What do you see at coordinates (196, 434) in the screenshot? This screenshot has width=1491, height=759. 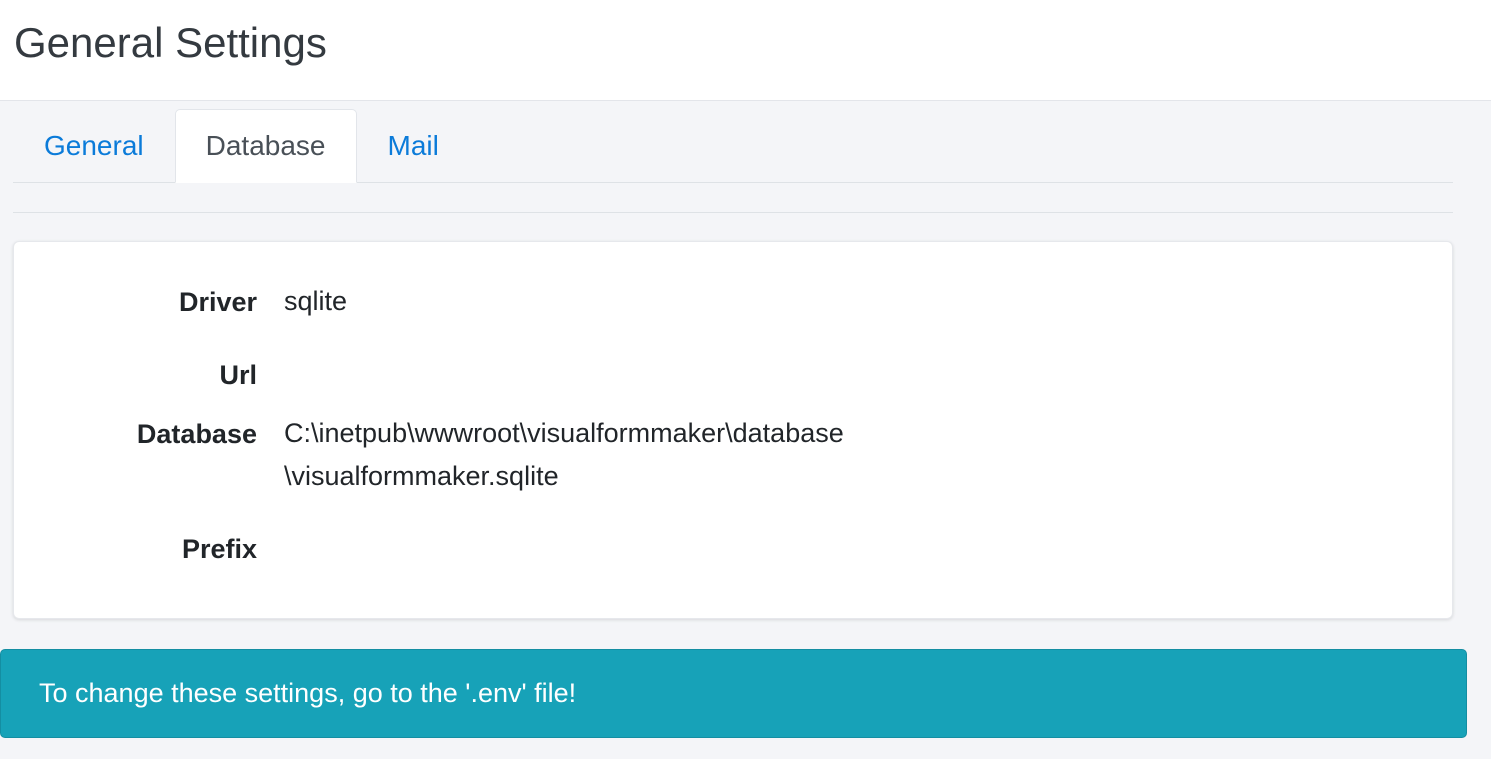 I see `field-label-database: Database` at bounding box center [196, 434].